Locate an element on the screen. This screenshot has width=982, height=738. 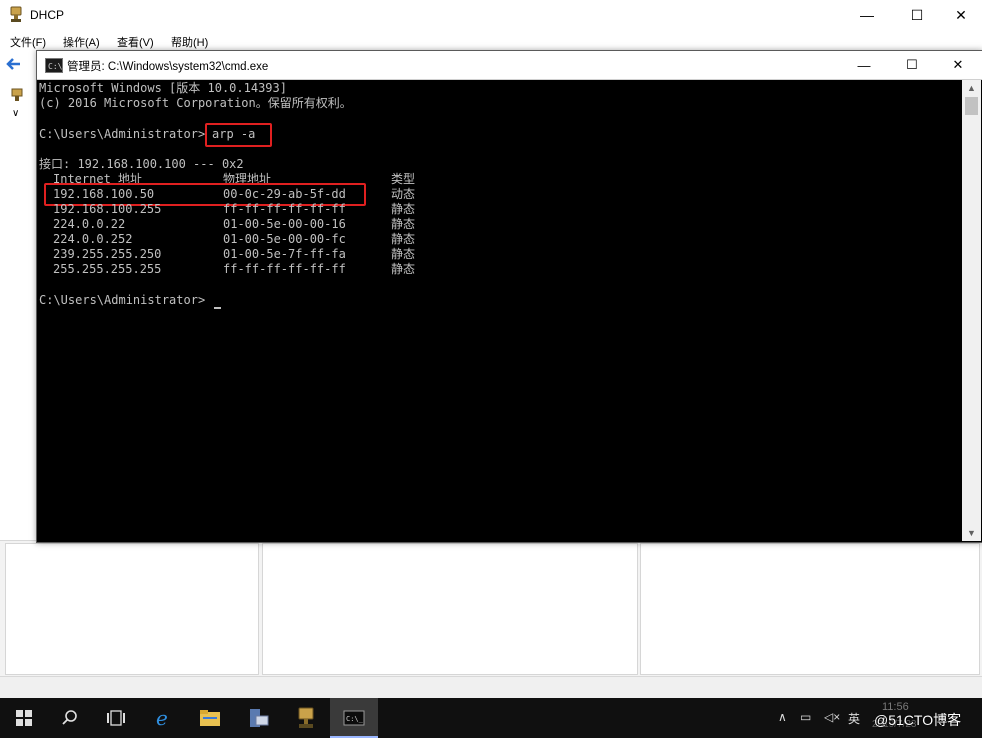
scroll-thumb is located at coordinates (971, 106).